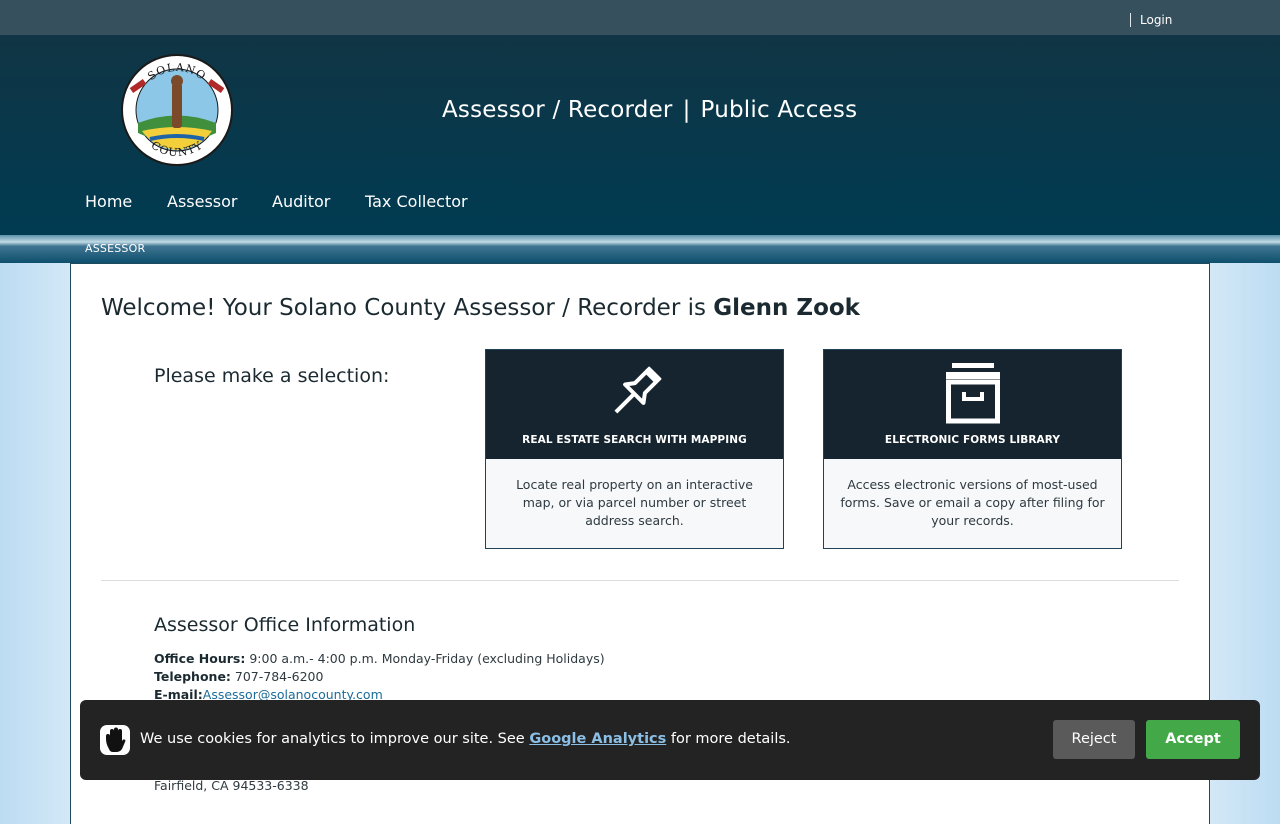 This screenshot has width=1280, height=824. I want to click on nav-item-auditor: Auditor, so click(301, 201).